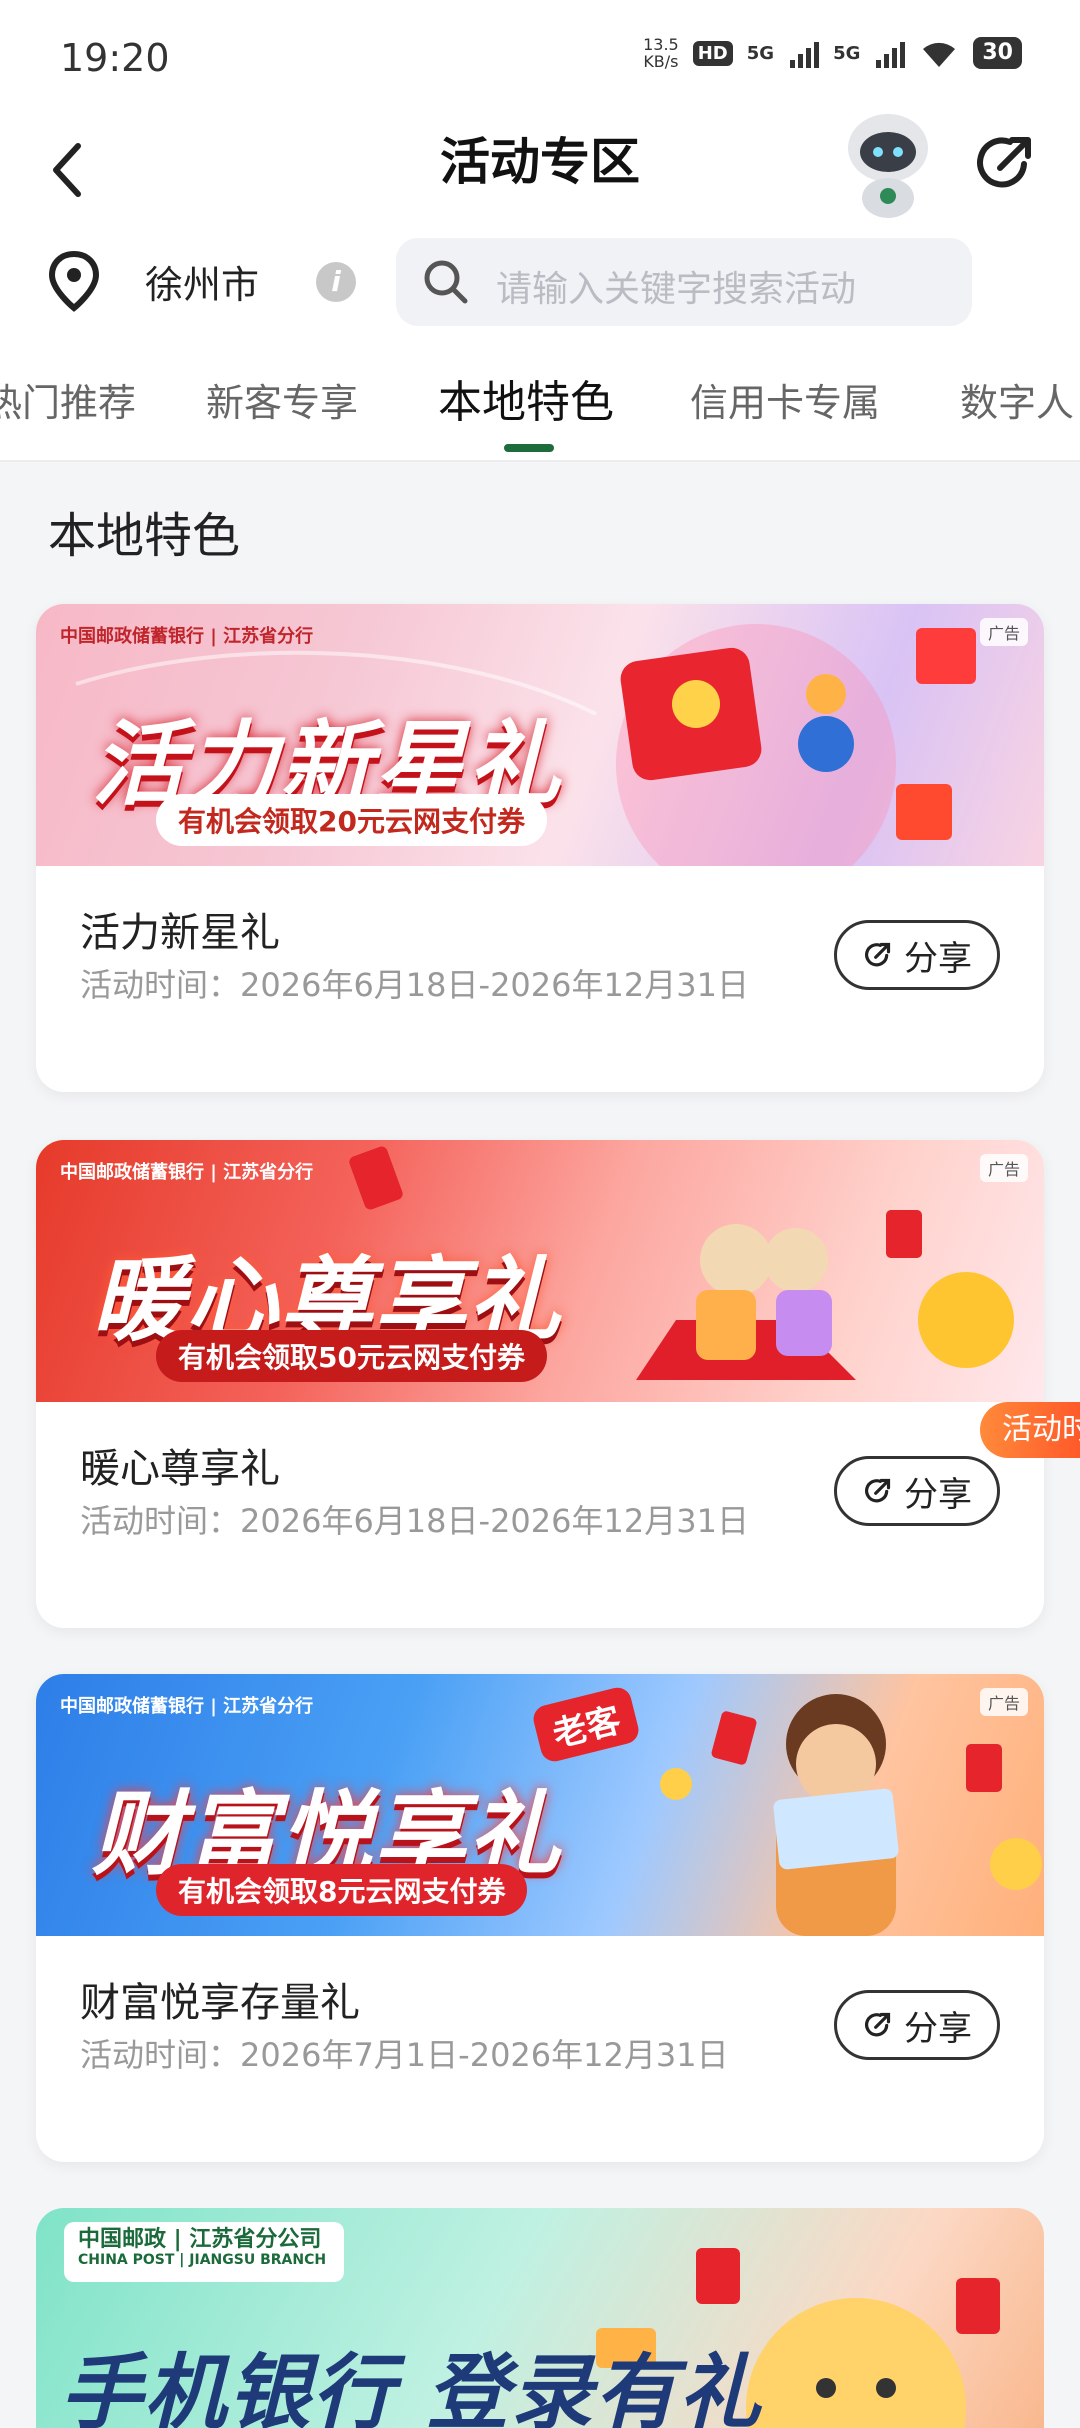  I want to click on location-pin-icon, so click(74, 281).